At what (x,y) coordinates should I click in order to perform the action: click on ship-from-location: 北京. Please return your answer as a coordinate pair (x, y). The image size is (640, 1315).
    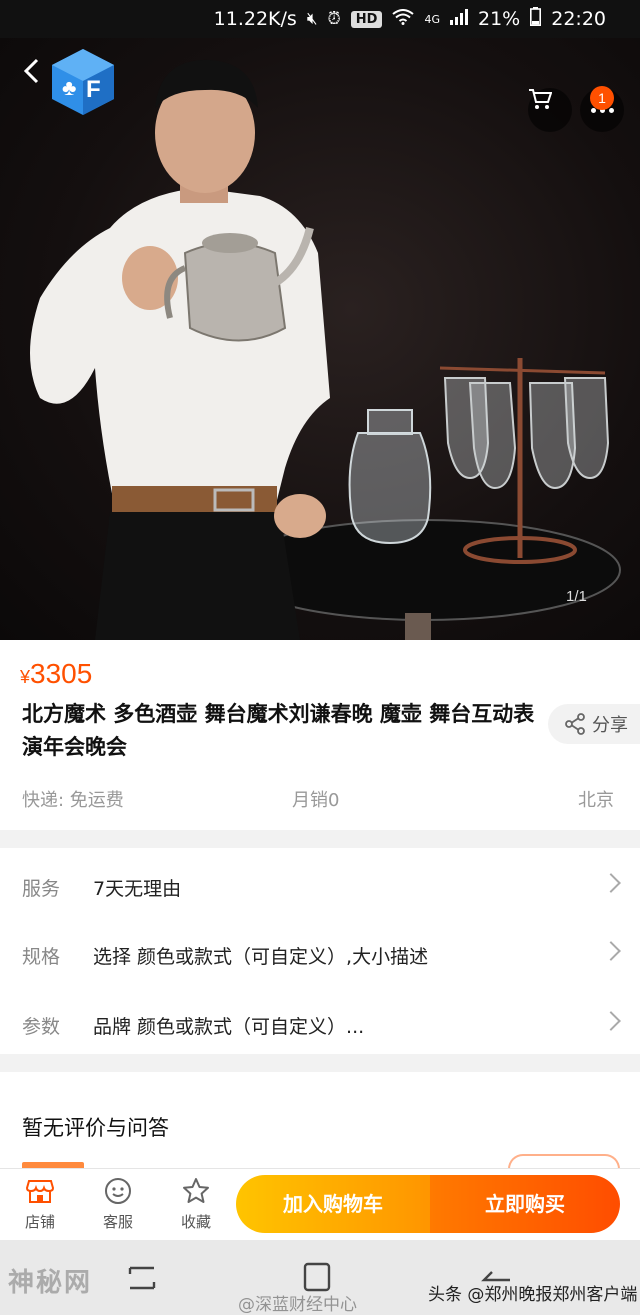
    Looking at the image, I should click on (596, 800).